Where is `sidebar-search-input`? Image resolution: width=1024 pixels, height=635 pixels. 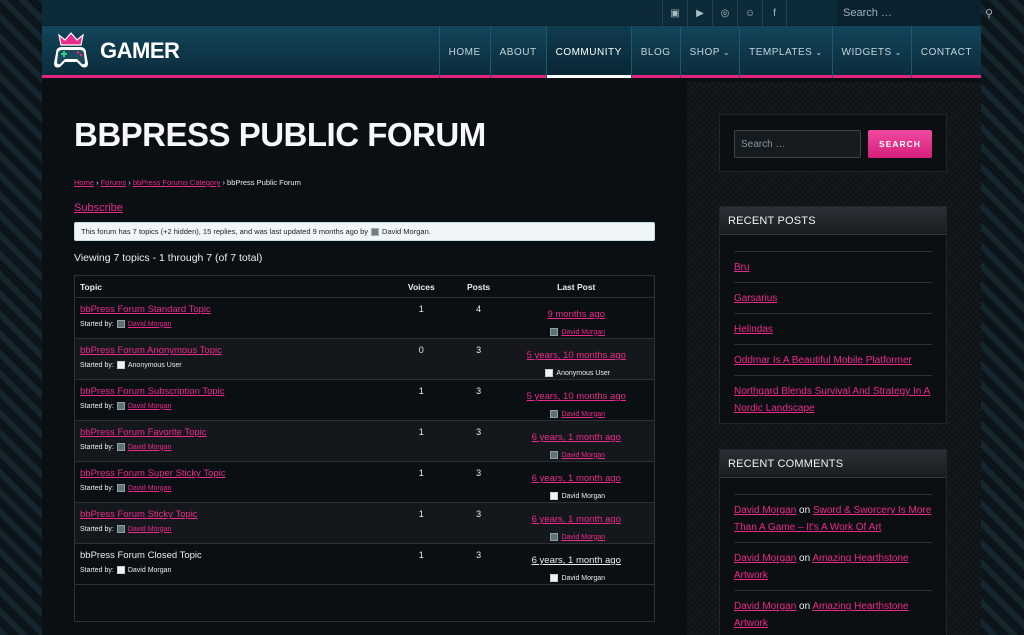 sidebar-search-input is located at coordinates (797, 144).